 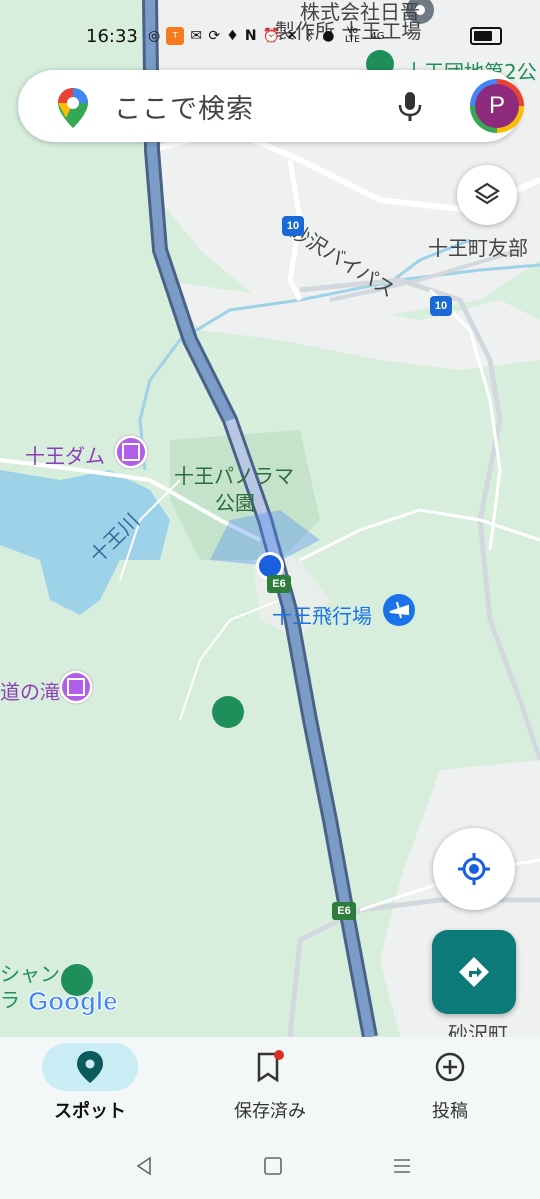 I want to click on mute-icon: ✕, so click(x=292, y=36).